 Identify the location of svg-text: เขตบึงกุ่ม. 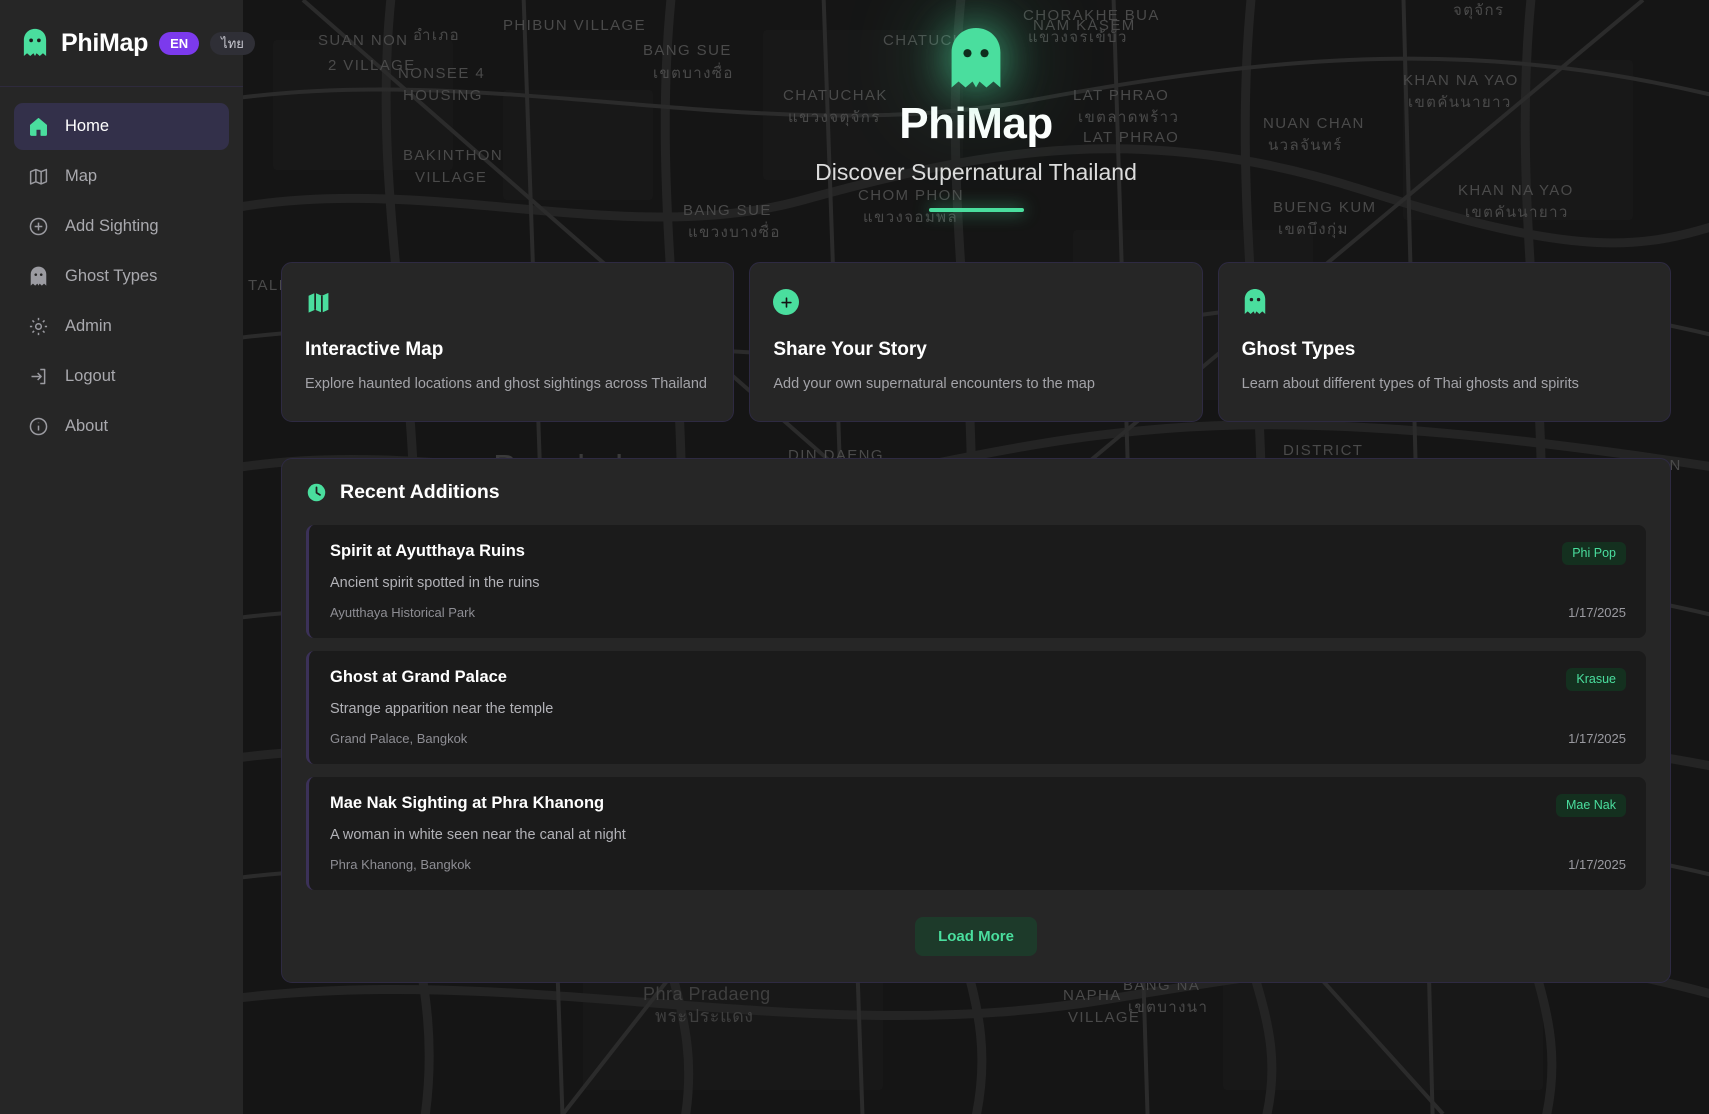
(1313, 230).